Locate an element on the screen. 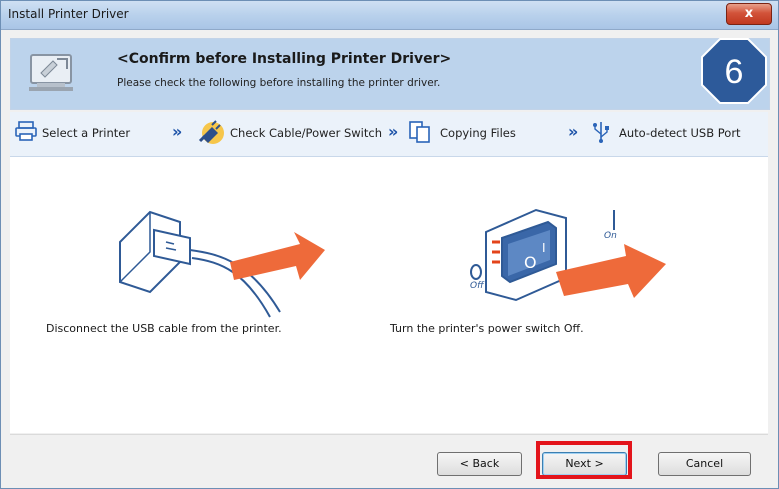 The height and width of the screenshot is (489, 779). usb-icon is located at coordinates (601, 132).